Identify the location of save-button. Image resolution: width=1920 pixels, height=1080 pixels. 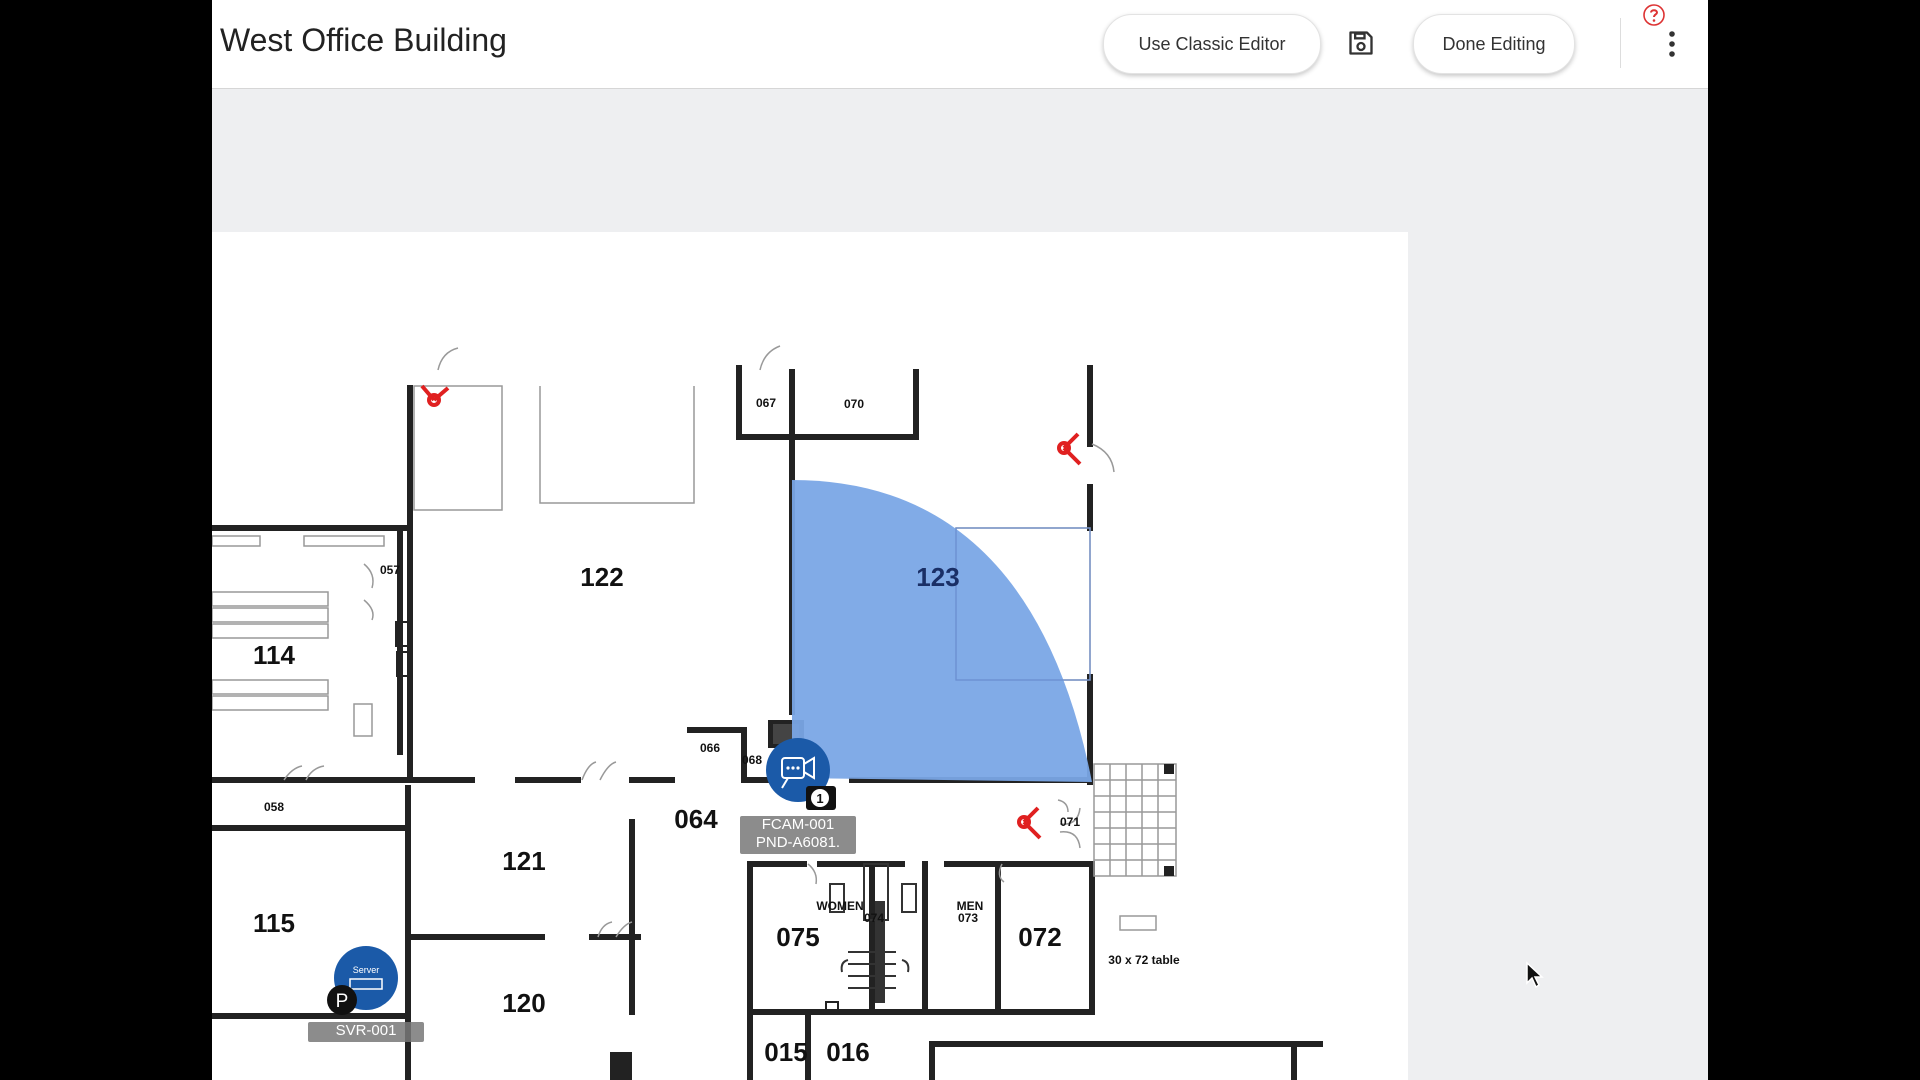
(1361, 43).